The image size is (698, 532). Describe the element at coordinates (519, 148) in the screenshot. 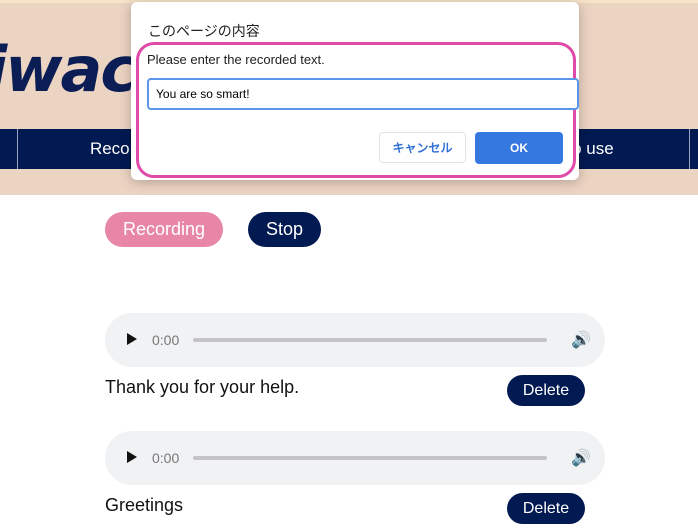

I see `ok-button: OK` at that location.